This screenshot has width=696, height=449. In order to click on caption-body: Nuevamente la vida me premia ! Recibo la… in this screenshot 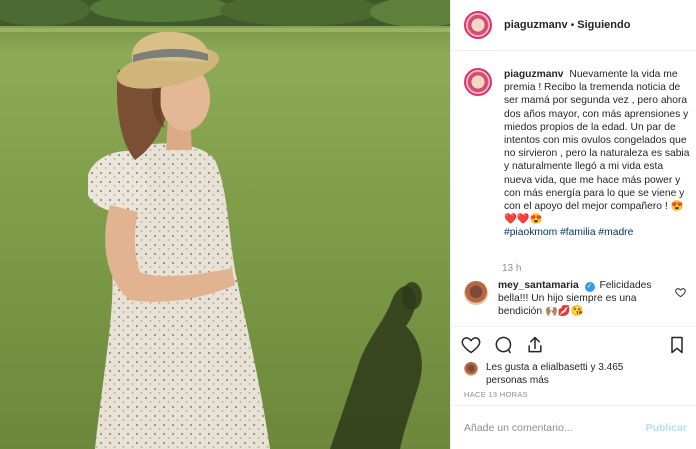, I will do `click(597, 147)`.